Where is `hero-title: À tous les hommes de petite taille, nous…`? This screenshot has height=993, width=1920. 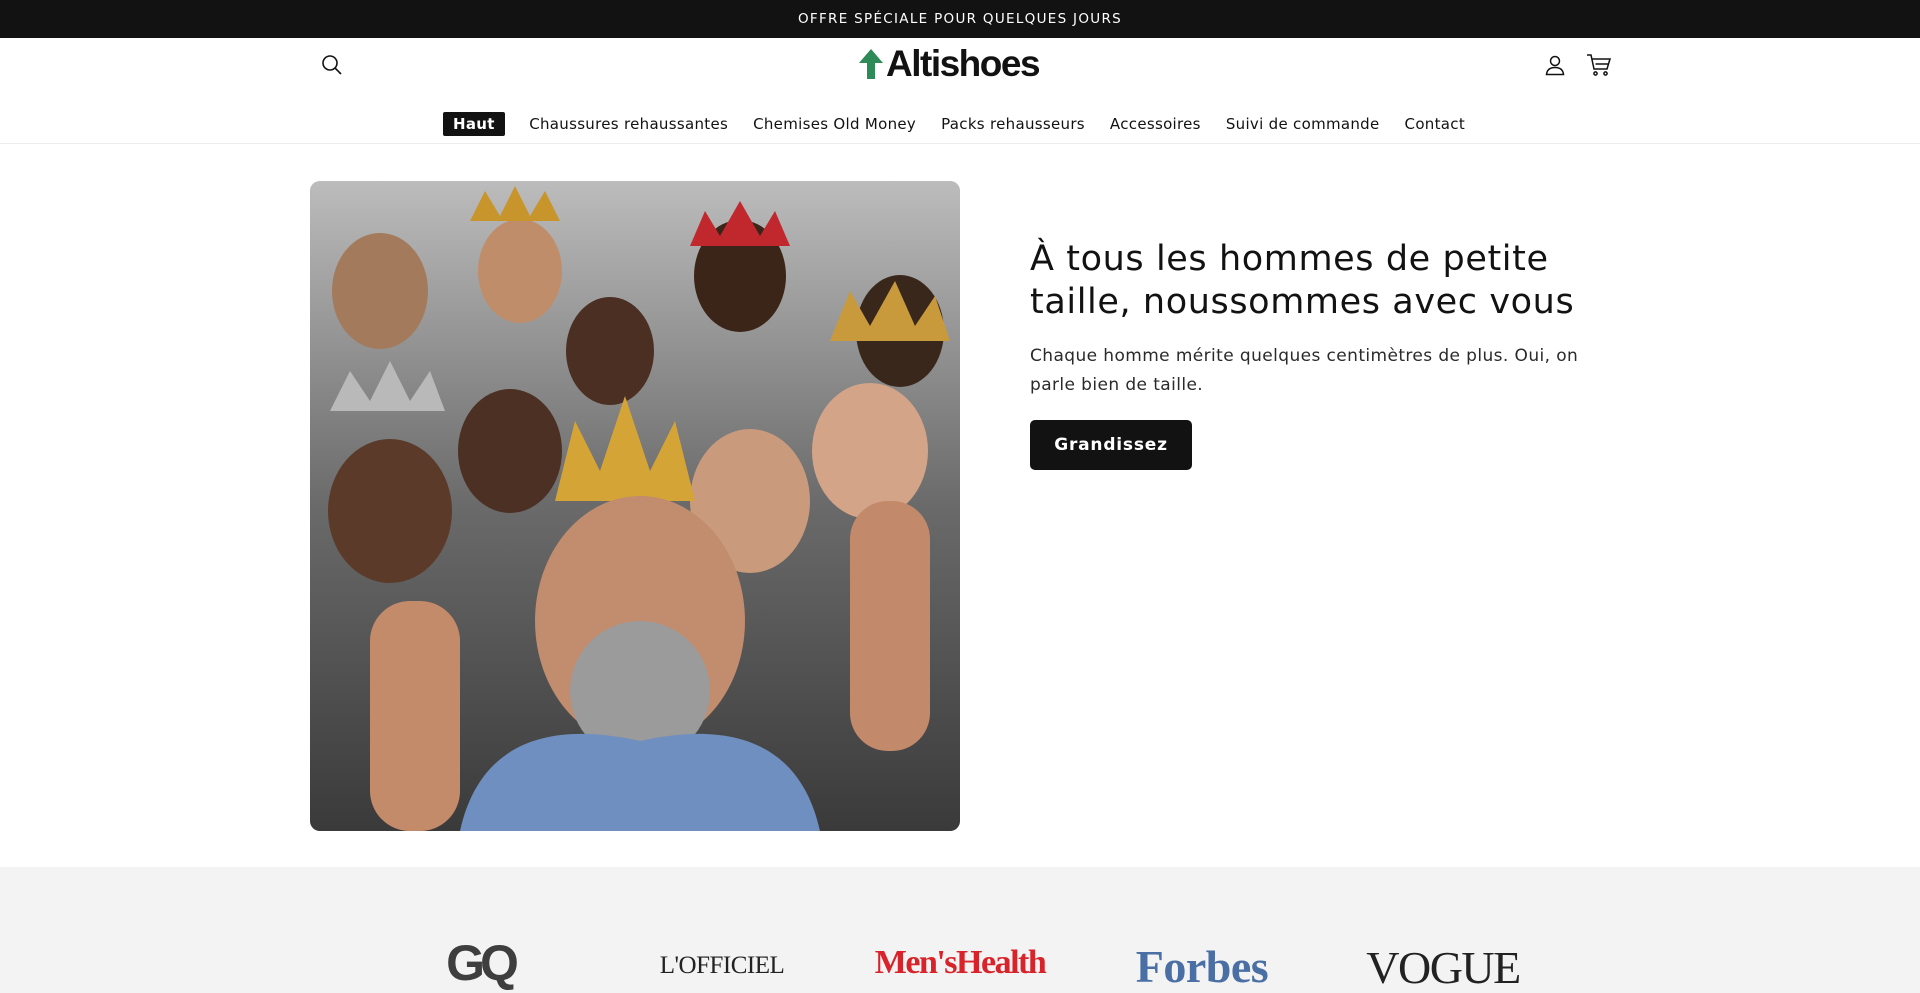
hero-title: À tous les hommes de petite taille, nous… is located at coordinates (1302, 280).